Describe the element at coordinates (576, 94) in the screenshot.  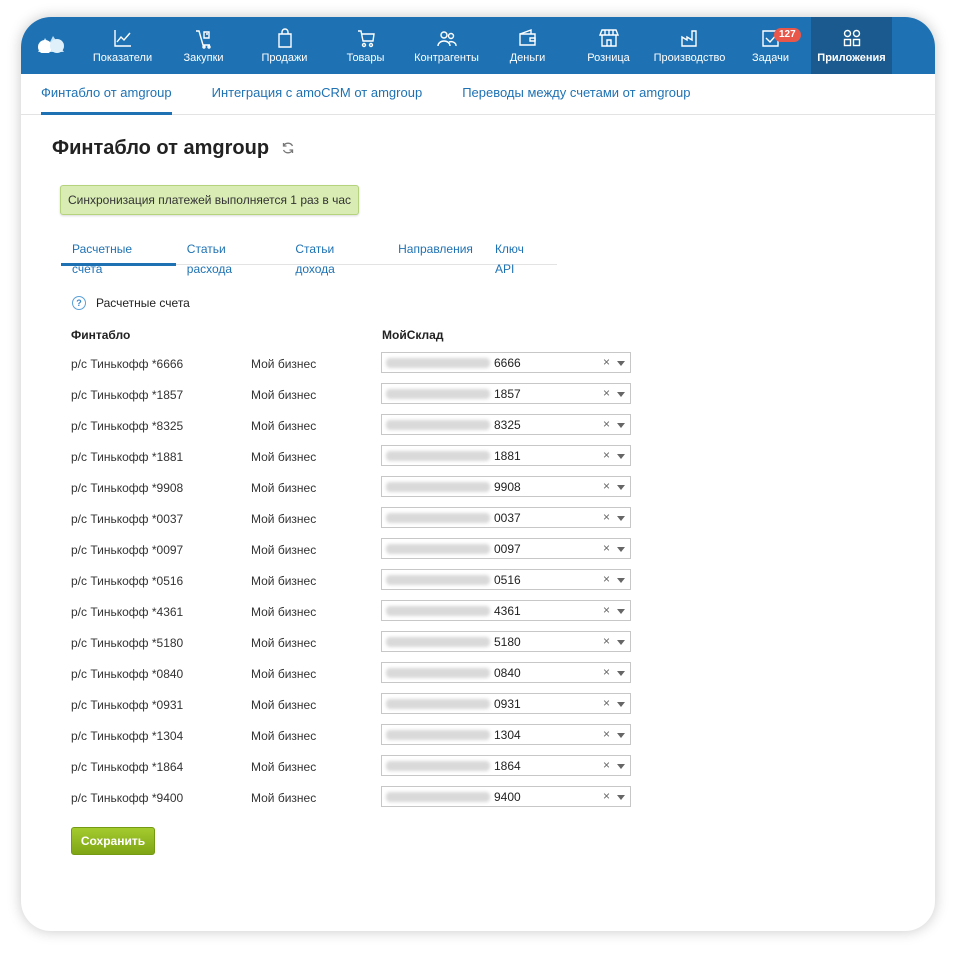
I see `subnav-tab-transfers: Переводы между счетами от amgroup` at that location.